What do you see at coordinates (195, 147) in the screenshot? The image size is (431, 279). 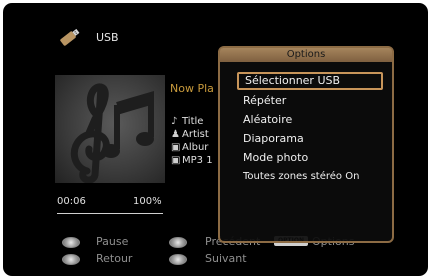 I see `album-name: Albur` at bounding box center [195, 147].